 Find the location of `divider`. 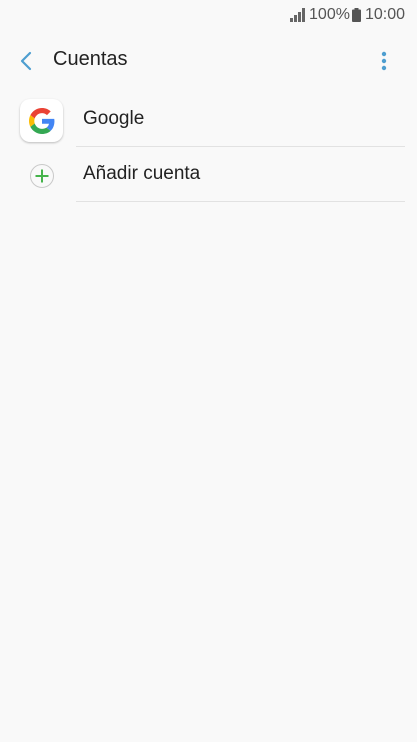

divider is located at coordinates (240, 201).